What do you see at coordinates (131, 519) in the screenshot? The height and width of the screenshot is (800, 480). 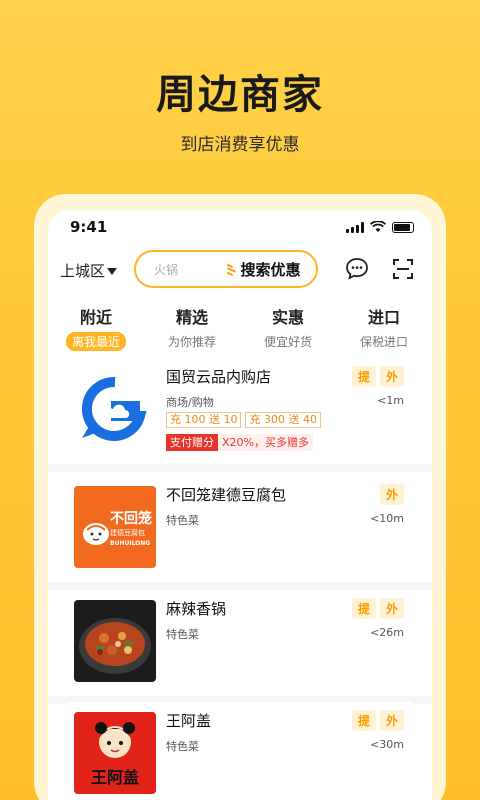 I see `logo-text: 不回笼` at bounding box center [131, 519].